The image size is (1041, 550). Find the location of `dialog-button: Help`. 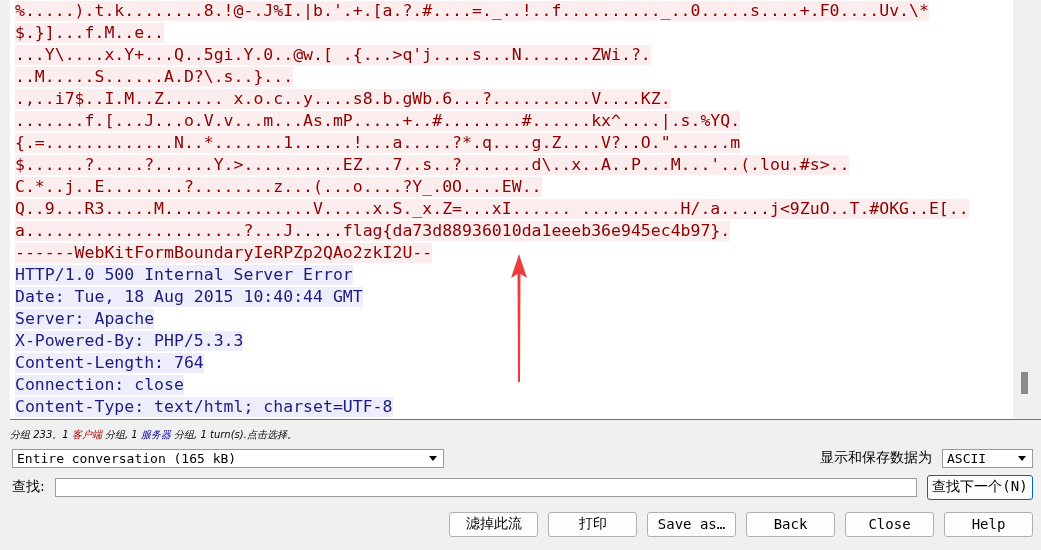

dialog-button: Help is located at coordinates (988, 524).